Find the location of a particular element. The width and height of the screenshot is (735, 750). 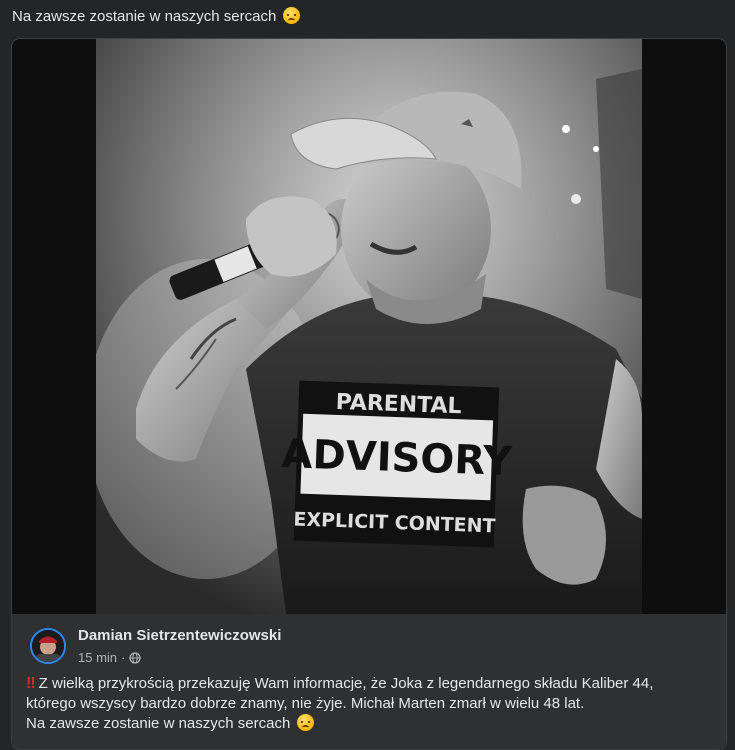

post-time: 15 min is located at coordinates (97, 657).